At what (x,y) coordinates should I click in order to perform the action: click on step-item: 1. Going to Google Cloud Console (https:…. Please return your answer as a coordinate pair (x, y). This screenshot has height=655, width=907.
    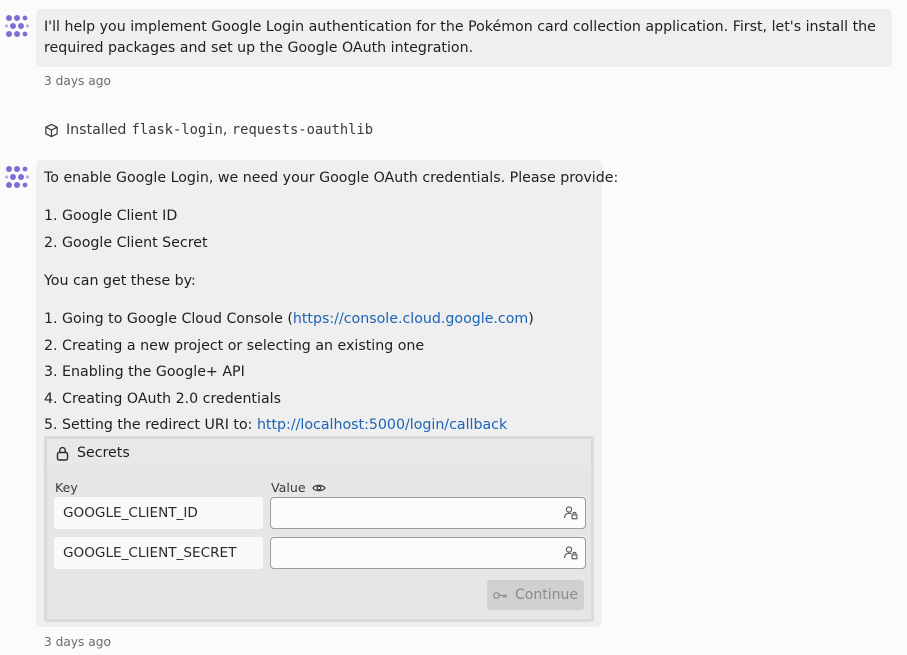
    Looking at the image, I should click on (289, 319).